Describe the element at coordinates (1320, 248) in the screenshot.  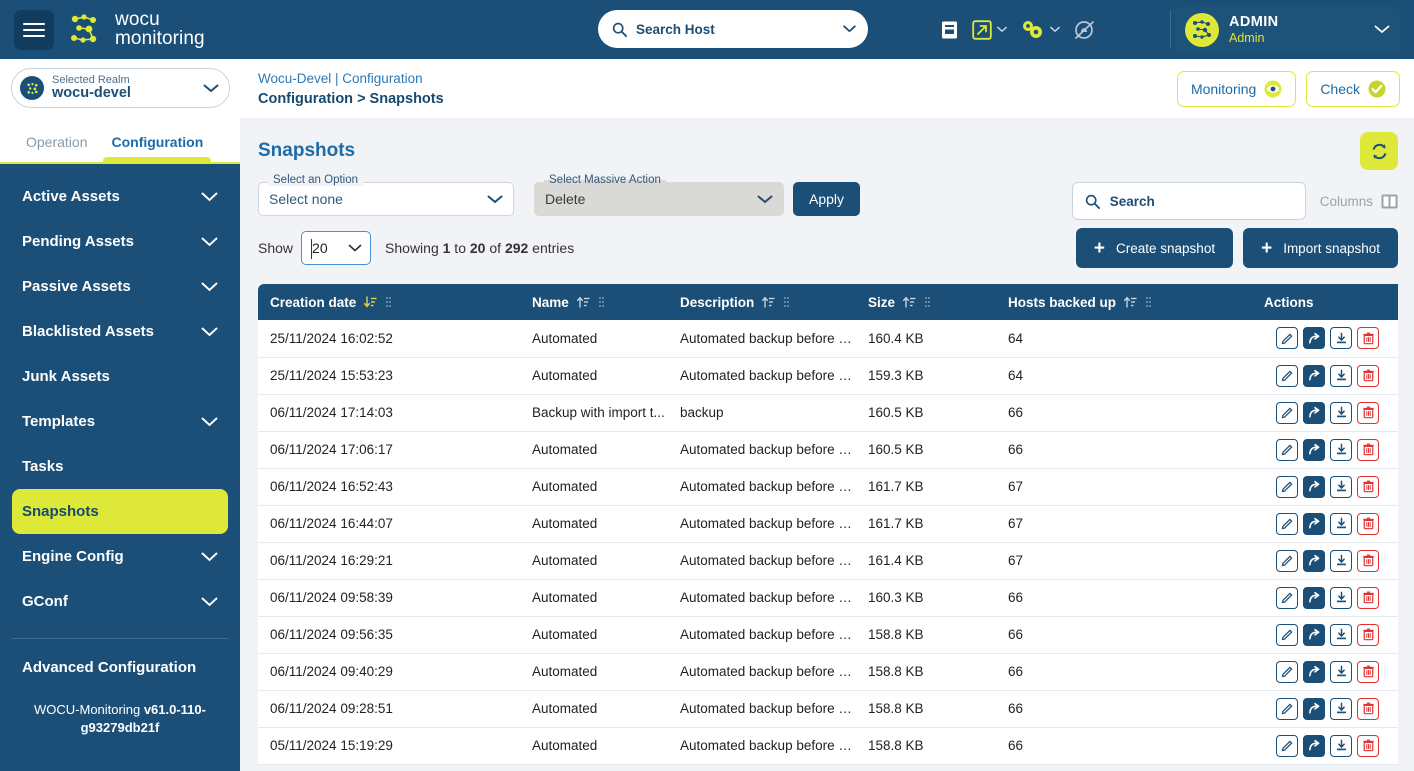
I see `import-snapshot-button: + Import snapshot` at that location.